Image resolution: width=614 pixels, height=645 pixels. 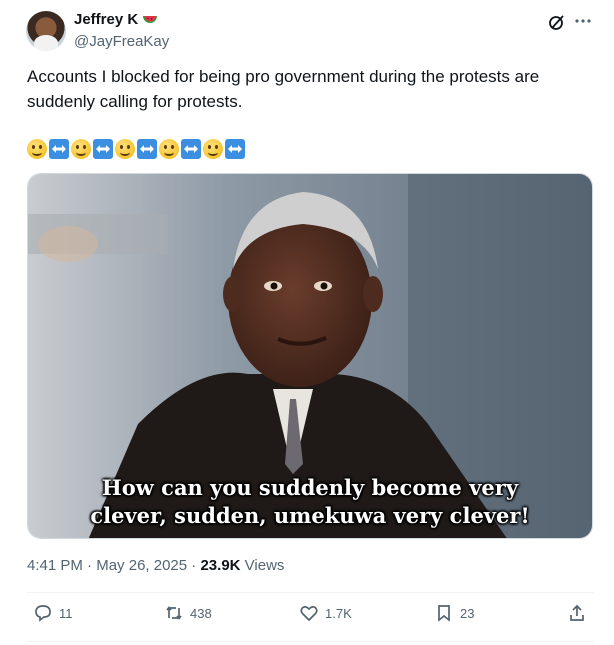 What do you see at coordinates (55, 565) in the screenshot?
I see `tweet-time: 4:41 PM` at bounding box center [55, 565].